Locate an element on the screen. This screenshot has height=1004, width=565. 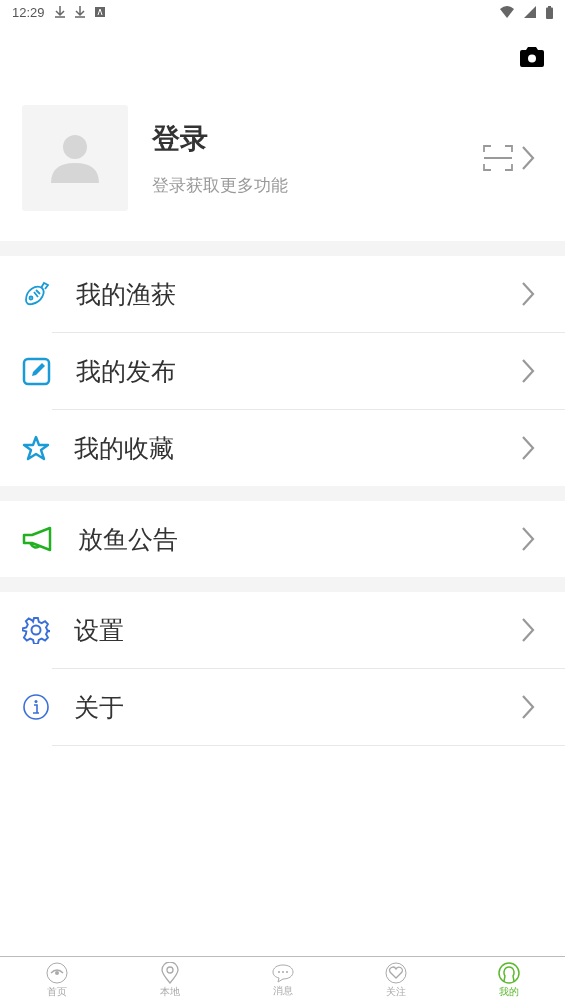
battery-icon is located at coordinates (549, 12).